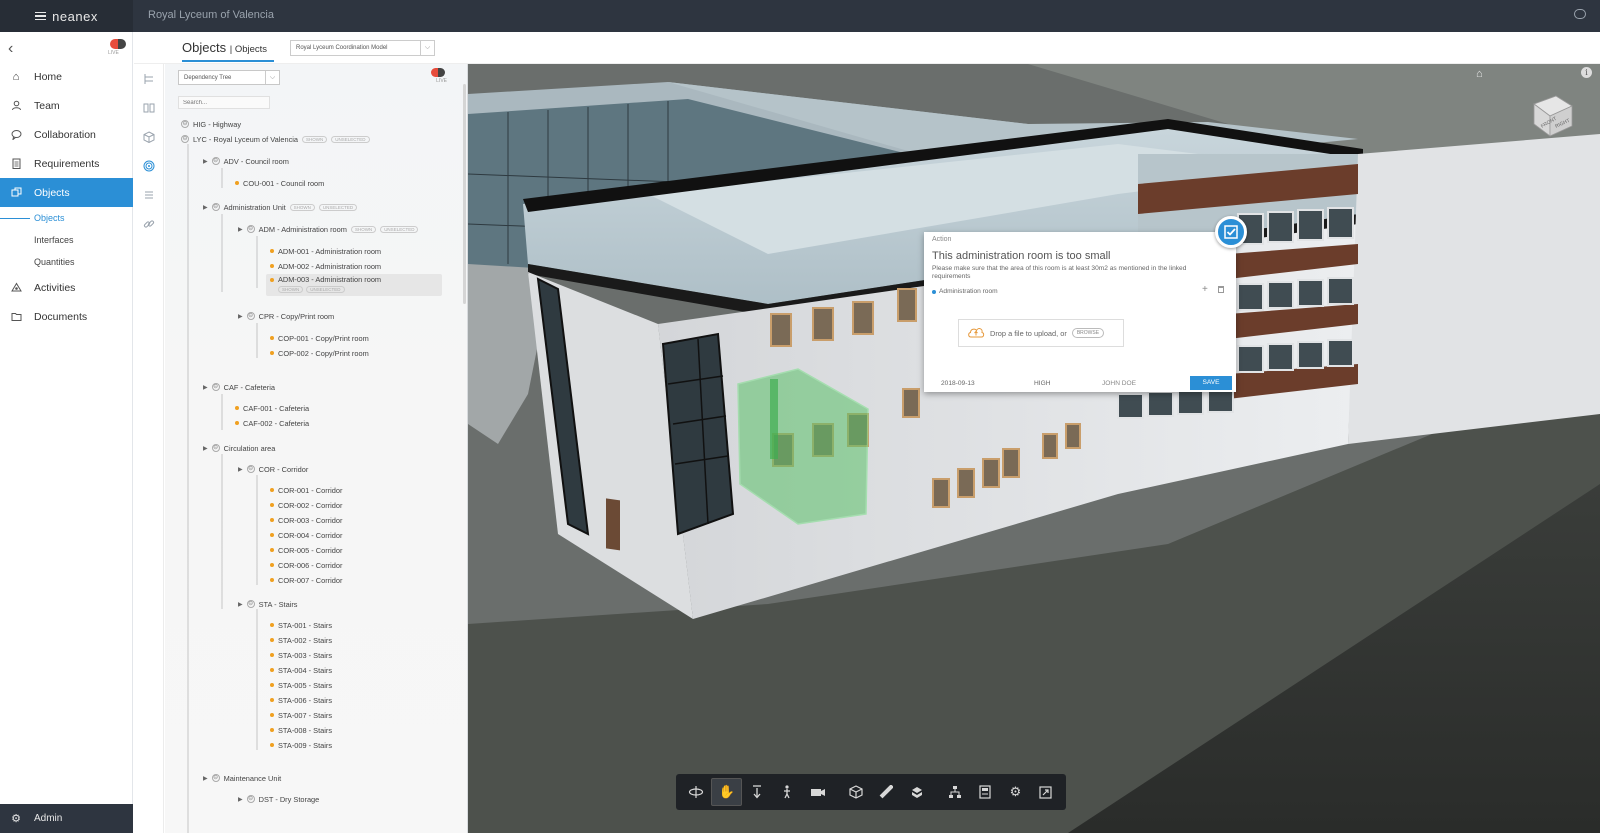 This screenshot has height=833, width=1600. Describe the element at coordinates (149, 136) in the screenshot. I see `box-icon` at that location.